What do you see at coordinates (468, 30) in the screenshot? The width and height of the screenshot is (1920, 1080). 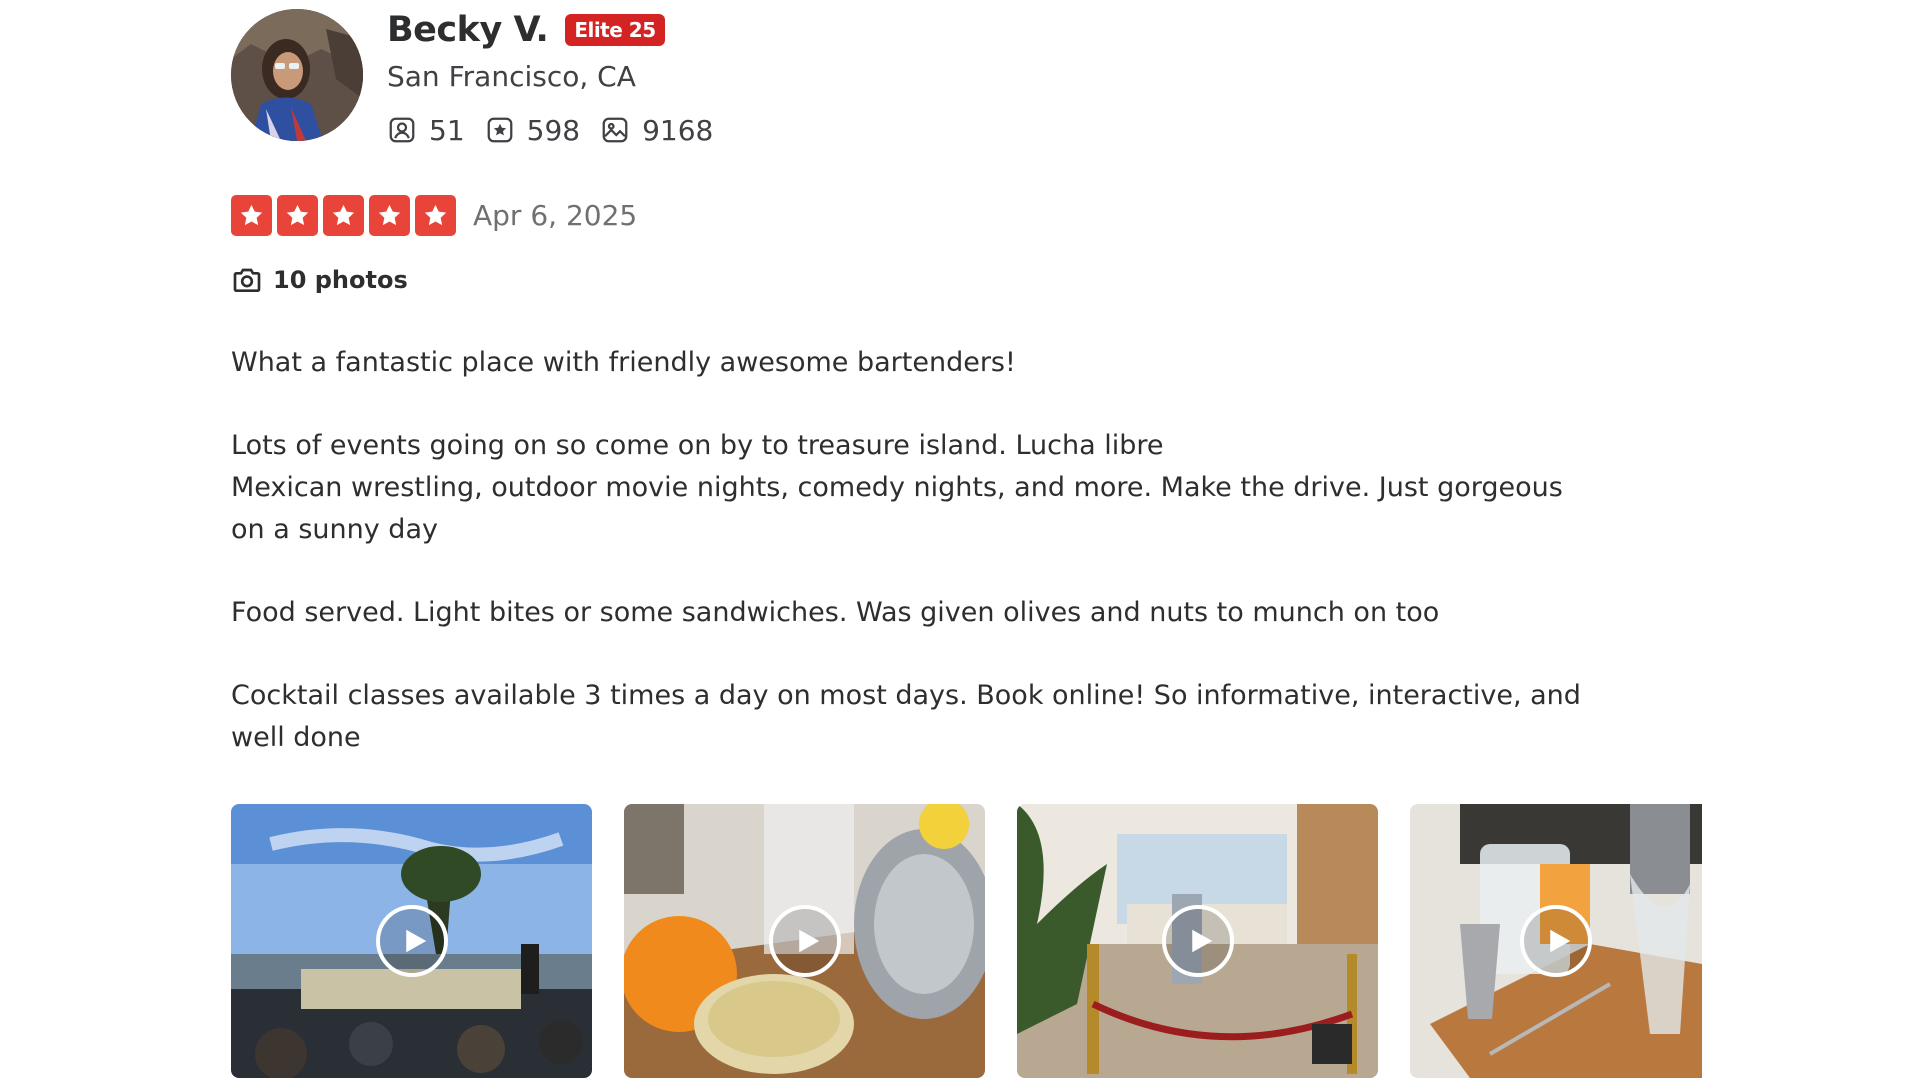 I see `user-name: Becky V.` at bounding box center [468, 30].